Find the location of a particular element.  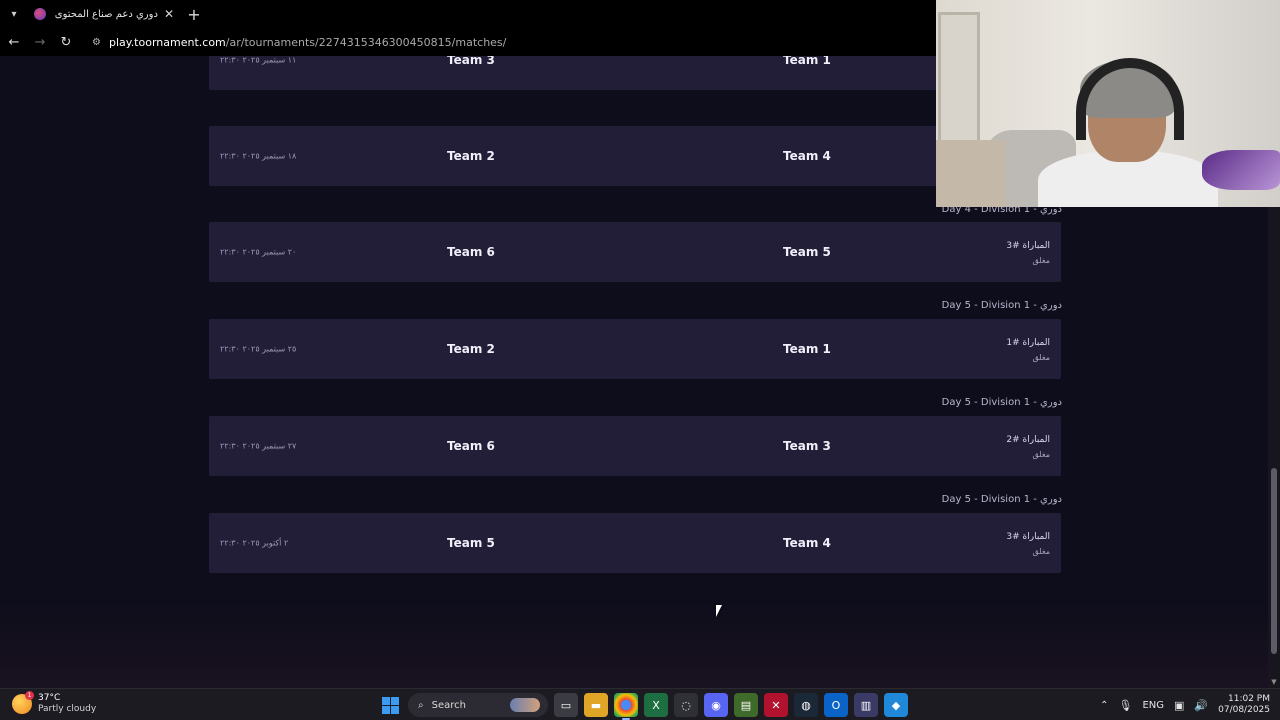

clock-time: 11:02 PM is located at coordinates (1249, 699).